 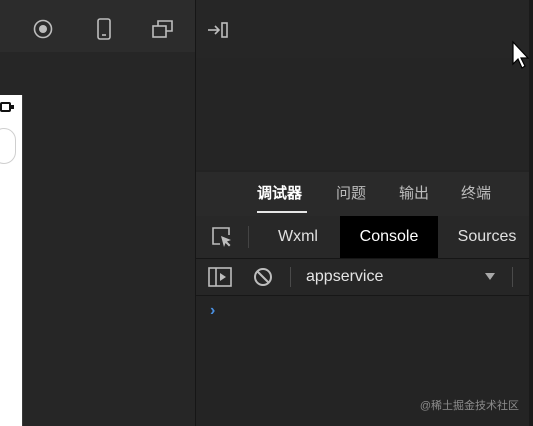 I want to click on tab-wxml: Wxml, so click(x=298, y=237).